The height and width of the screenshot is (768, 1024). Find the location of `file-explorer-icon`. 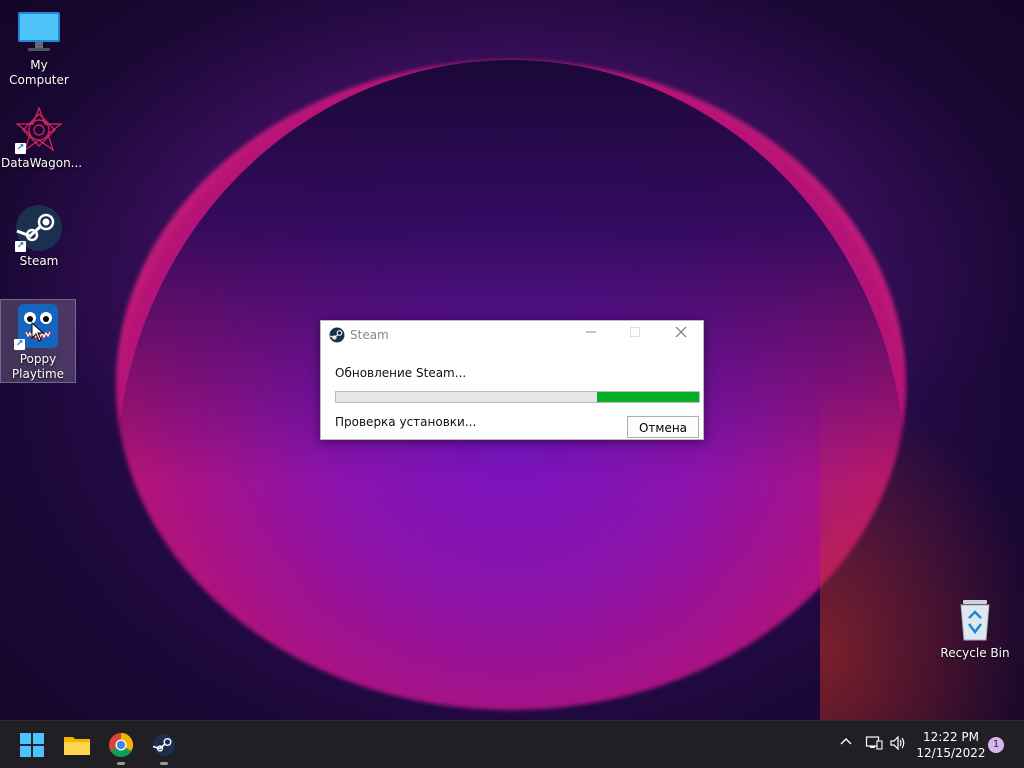

file-explorer-icon is located at coordinates (77, 746).